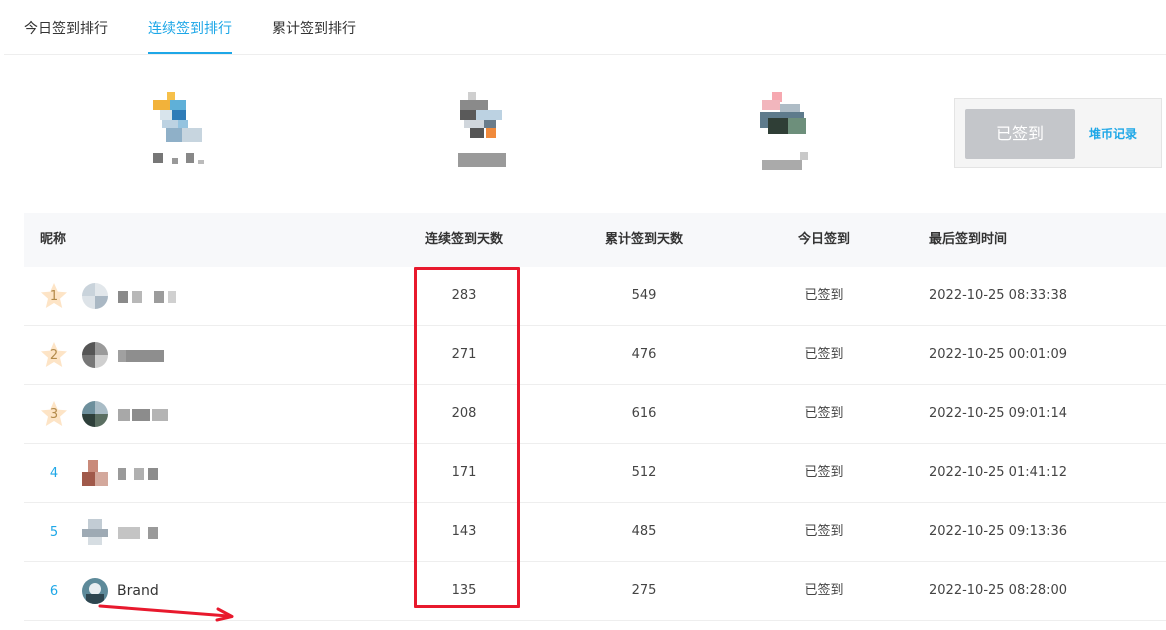 The image size is (1166, 630). What do you see at coordinates (190, 27) in the screenshot?
I see `tab-streak-ranking: 连续签到排行` at bounding box center [190, 27].